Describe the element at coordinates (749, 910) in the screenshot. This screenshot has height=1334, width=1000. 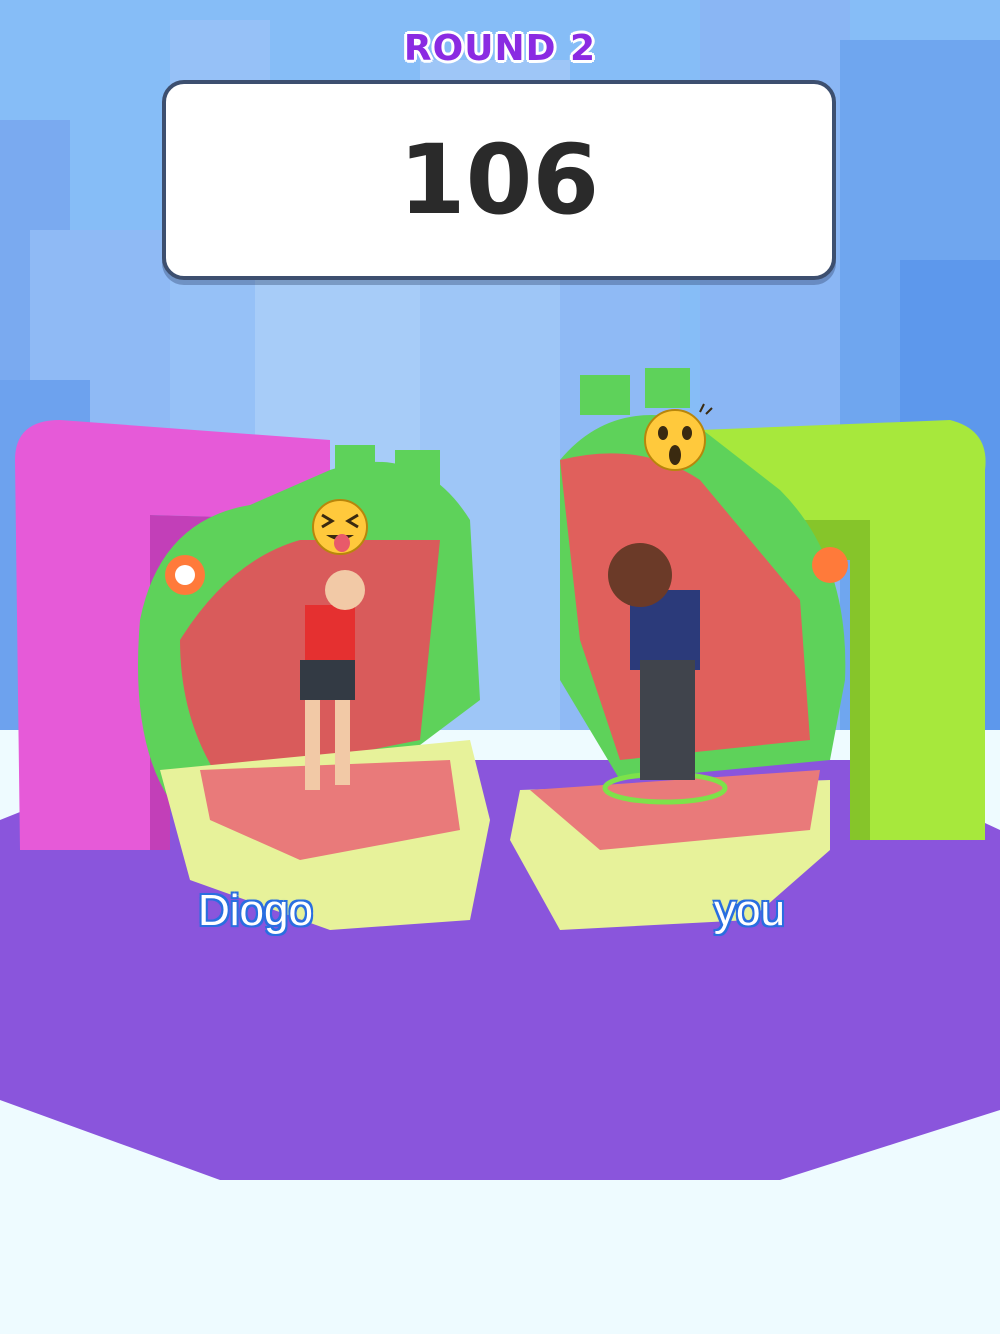
I see `player-name-label: you` at that location.